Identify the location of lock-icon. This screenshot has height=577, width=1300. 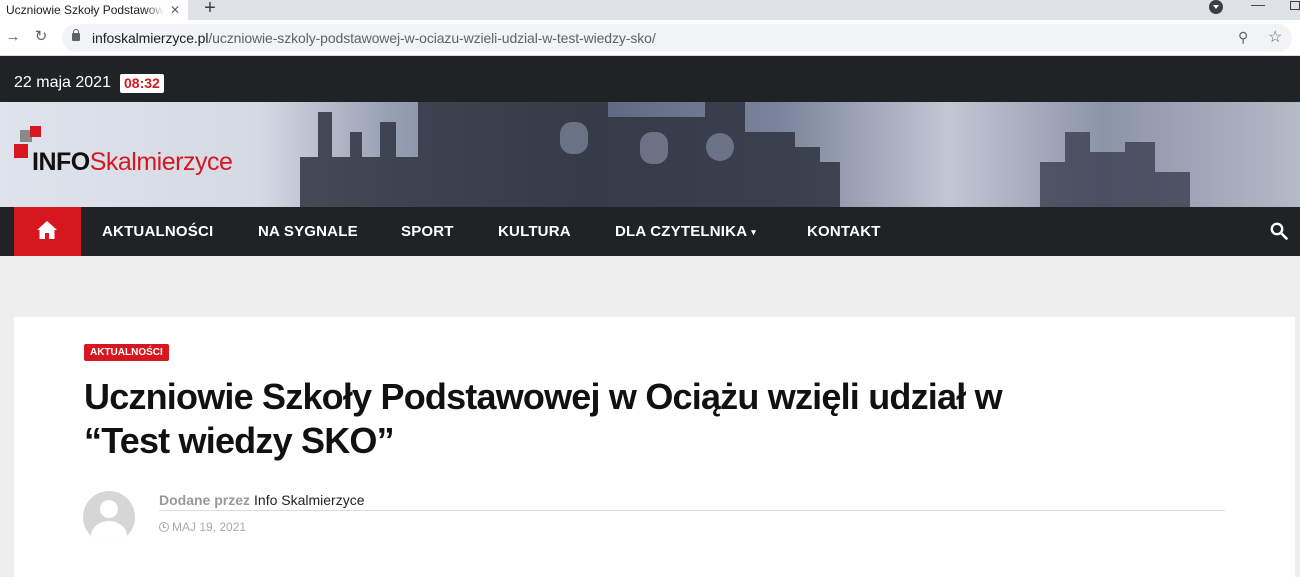
(76, 35).